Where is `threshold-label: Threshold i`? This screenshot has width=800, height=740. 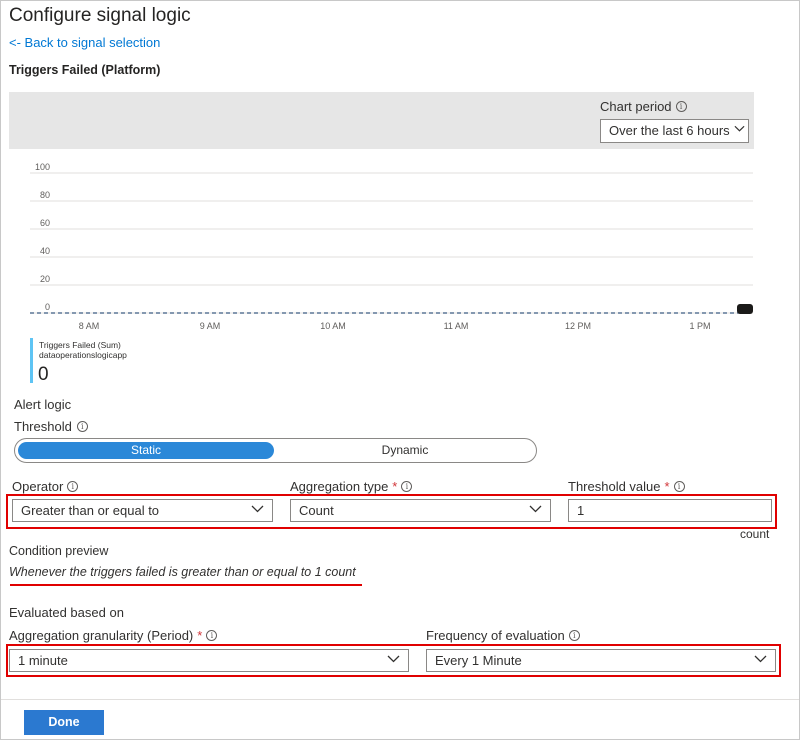 threshold-label: Threshold i is located at coordinates (51, 426).